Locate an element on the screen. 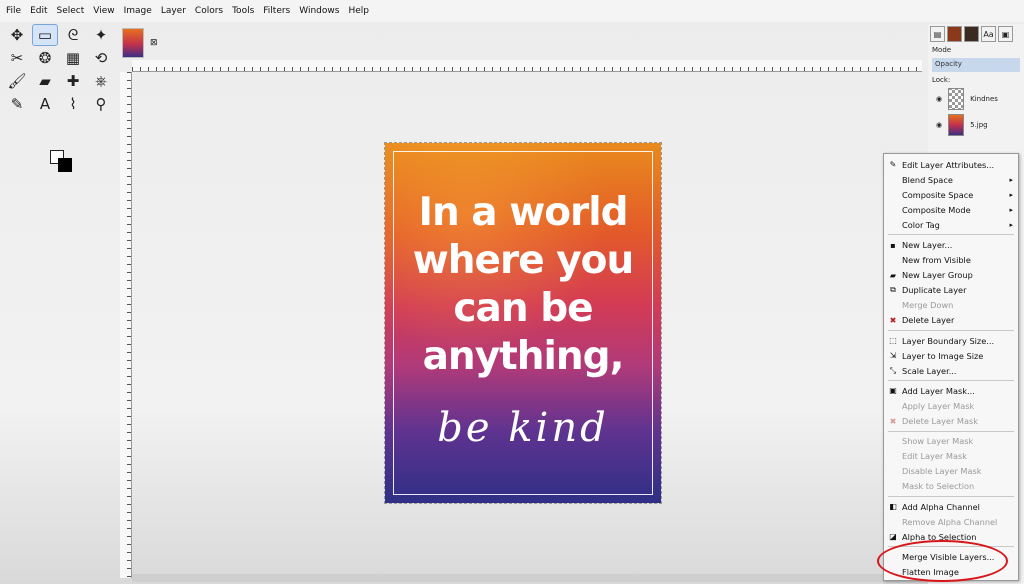 This screenshot has width=1024, height=584. menu-item-delete-layer-mask: ✖ Delete Layer Mask is located at coordinates (951, 421).